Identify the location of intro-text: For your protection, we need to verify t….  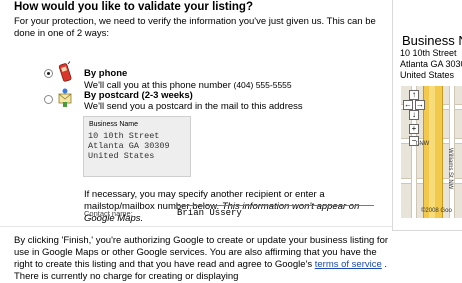
(195, 27).